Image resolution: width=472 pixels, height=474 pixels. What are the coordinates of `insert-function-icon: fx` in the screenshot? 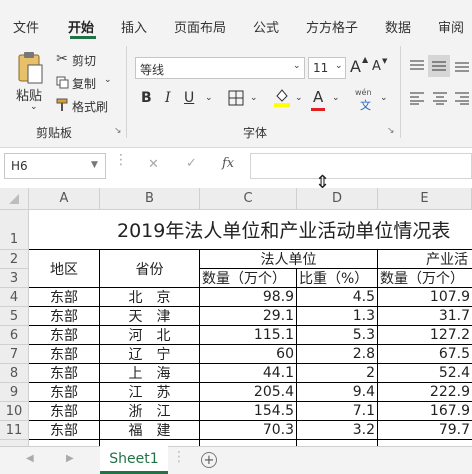 It's located at (228, 163).